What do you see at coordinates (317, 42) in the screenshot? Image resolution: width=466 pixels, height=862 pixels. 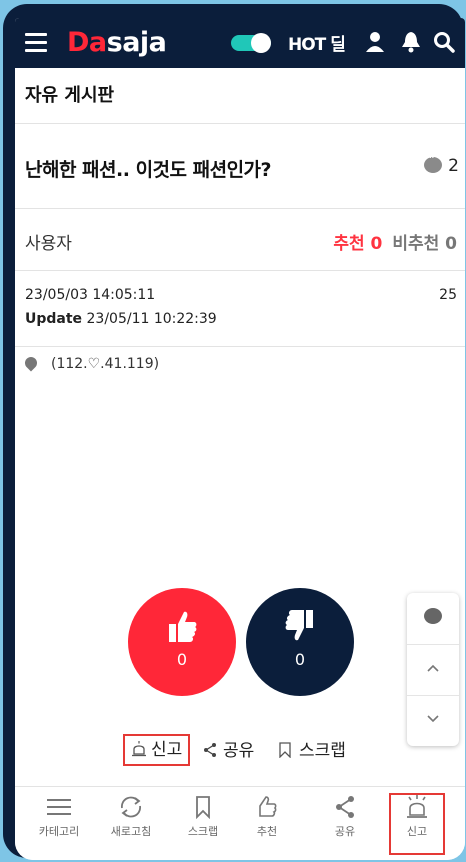 I see `hot-deal-link: HOT 딜` at bounding box center [317, 42].